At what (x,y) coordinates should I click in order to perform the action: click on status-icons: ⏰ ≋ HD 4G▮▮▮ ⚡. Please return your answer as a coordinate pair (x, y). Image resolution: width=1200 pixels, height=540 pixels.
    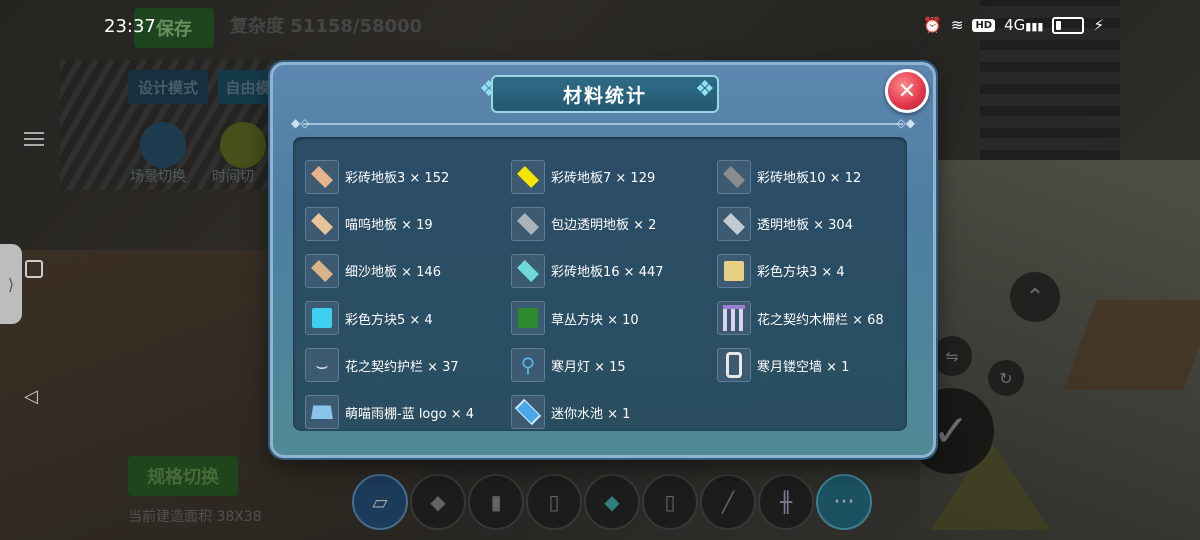
    Looking at the image, I should click on (1013, 25).